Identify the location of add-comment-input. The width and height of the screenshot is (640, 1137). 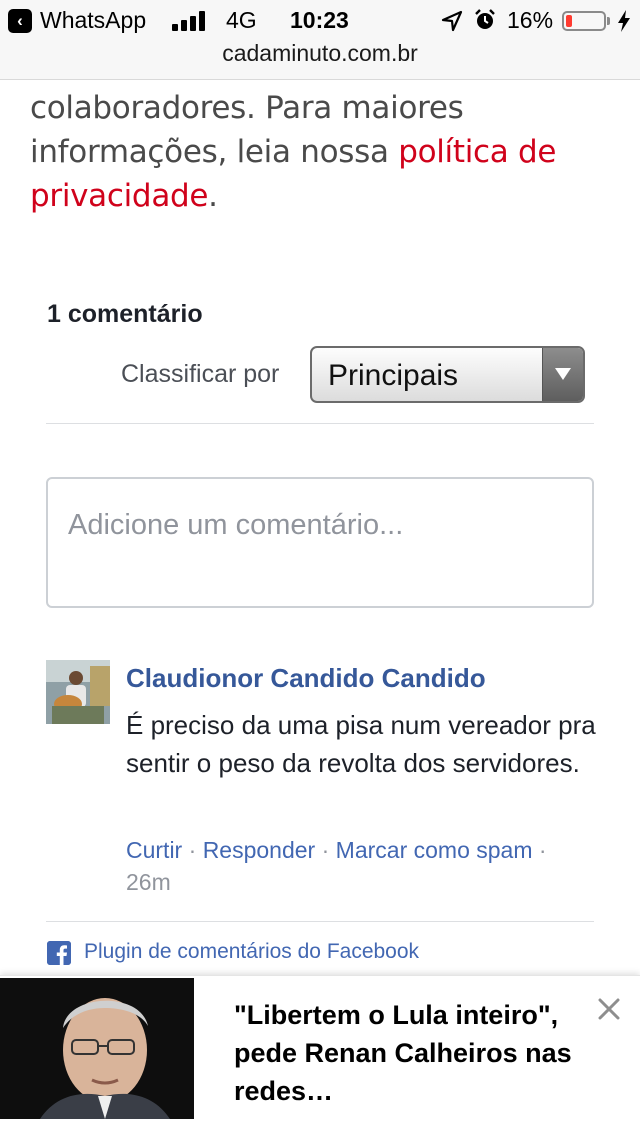
(320, 542).